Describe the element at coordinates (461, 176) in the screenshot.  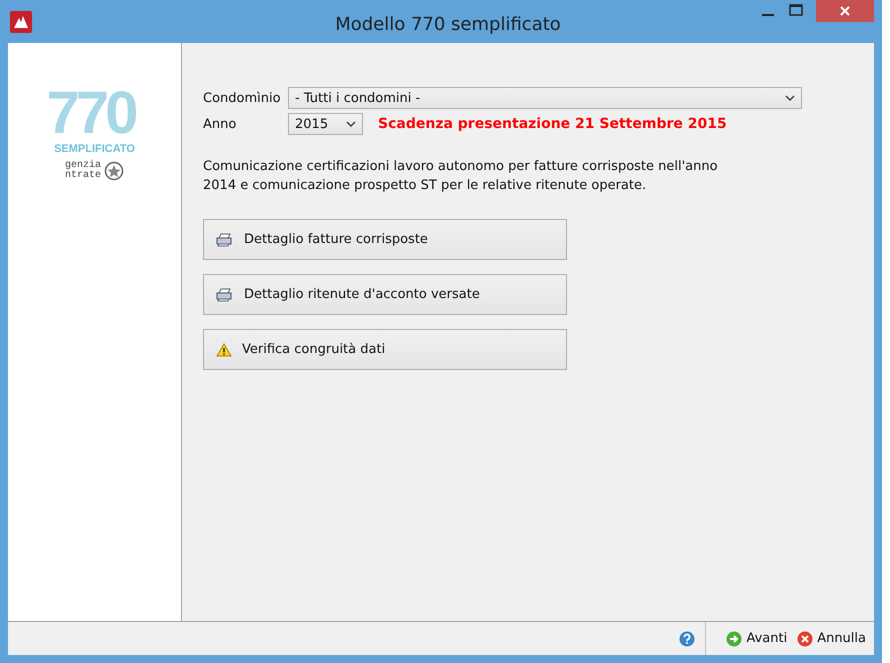
I see `description-text: Comunicazione certificazioni lavoro autonomo per fatture corrisposte nell'anno 2014 e comunicazione prospetto ST per le relative ritenute operate.` at that location.